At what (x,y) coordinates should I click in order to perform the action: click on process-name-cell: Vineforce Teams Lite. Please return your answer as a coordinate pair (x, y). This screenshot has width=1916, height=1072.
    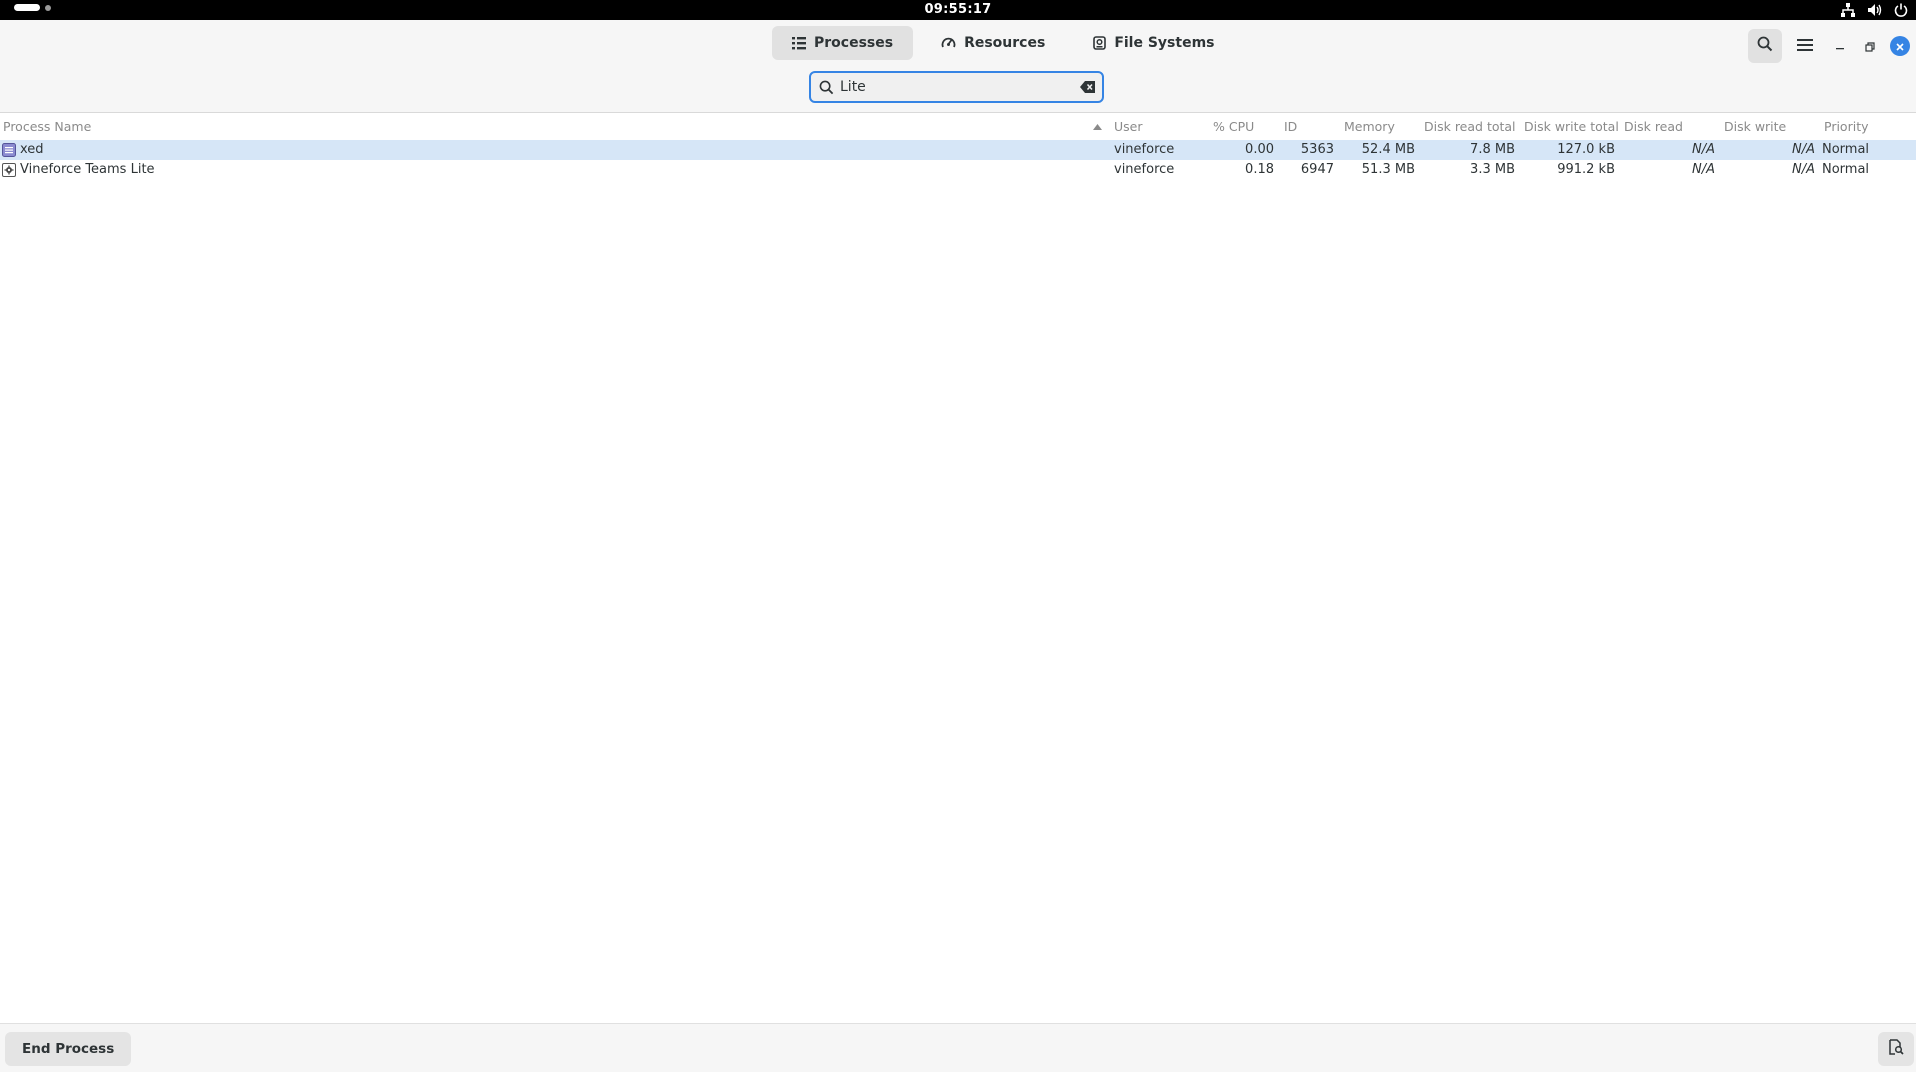
    Looking at the image, I should click on (78, 170).